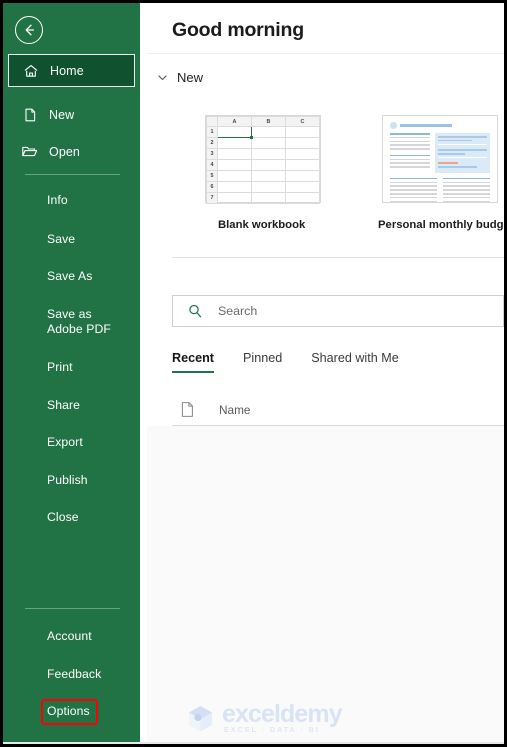  Describe the element at coordinates (325, 53) in the screenshot. I see `title-divider` at that location.